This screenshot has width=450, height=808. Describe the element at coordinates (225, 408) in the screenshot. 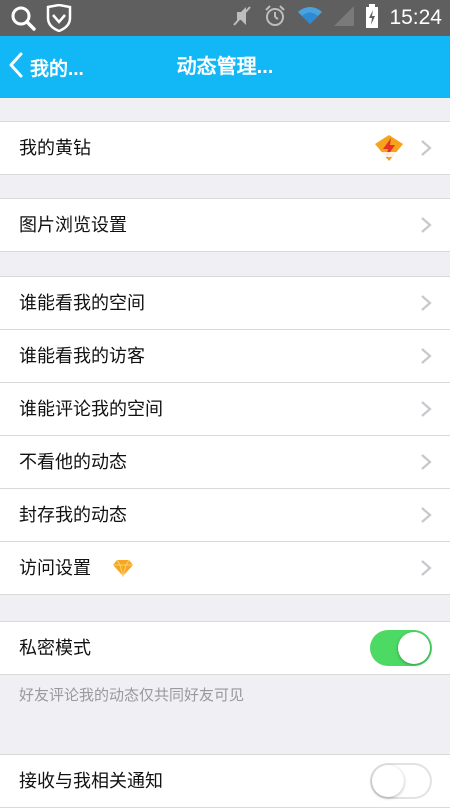

I see `list-item: 谁能评论我的空间` at that location.